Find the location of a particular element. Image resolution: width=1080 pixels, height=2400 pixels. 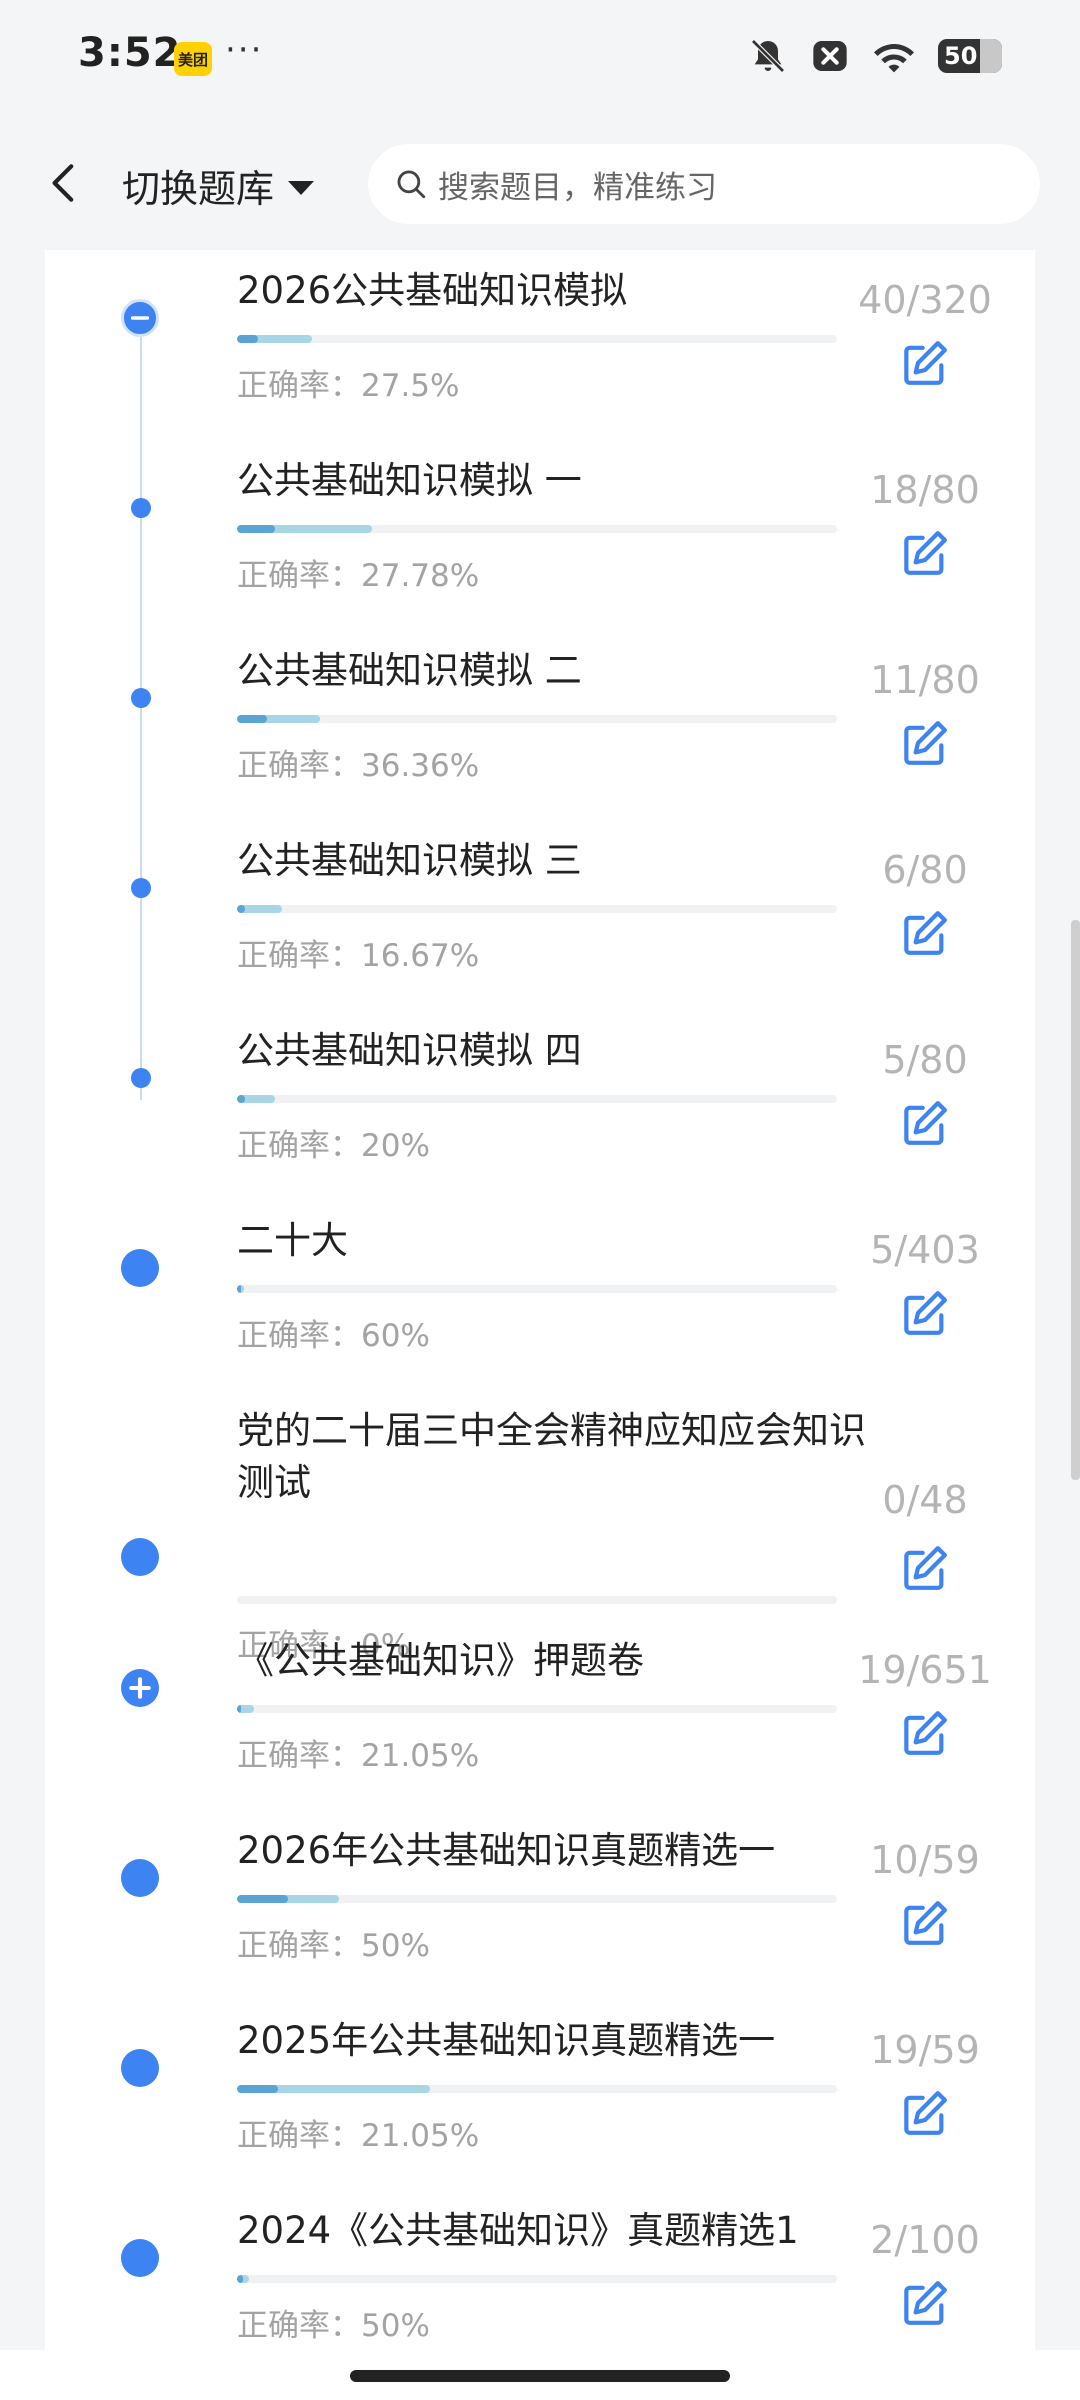

list-item: 公共基础知识模拟 四正确率：20% 5/80 is located at coordinates (540, 1105).